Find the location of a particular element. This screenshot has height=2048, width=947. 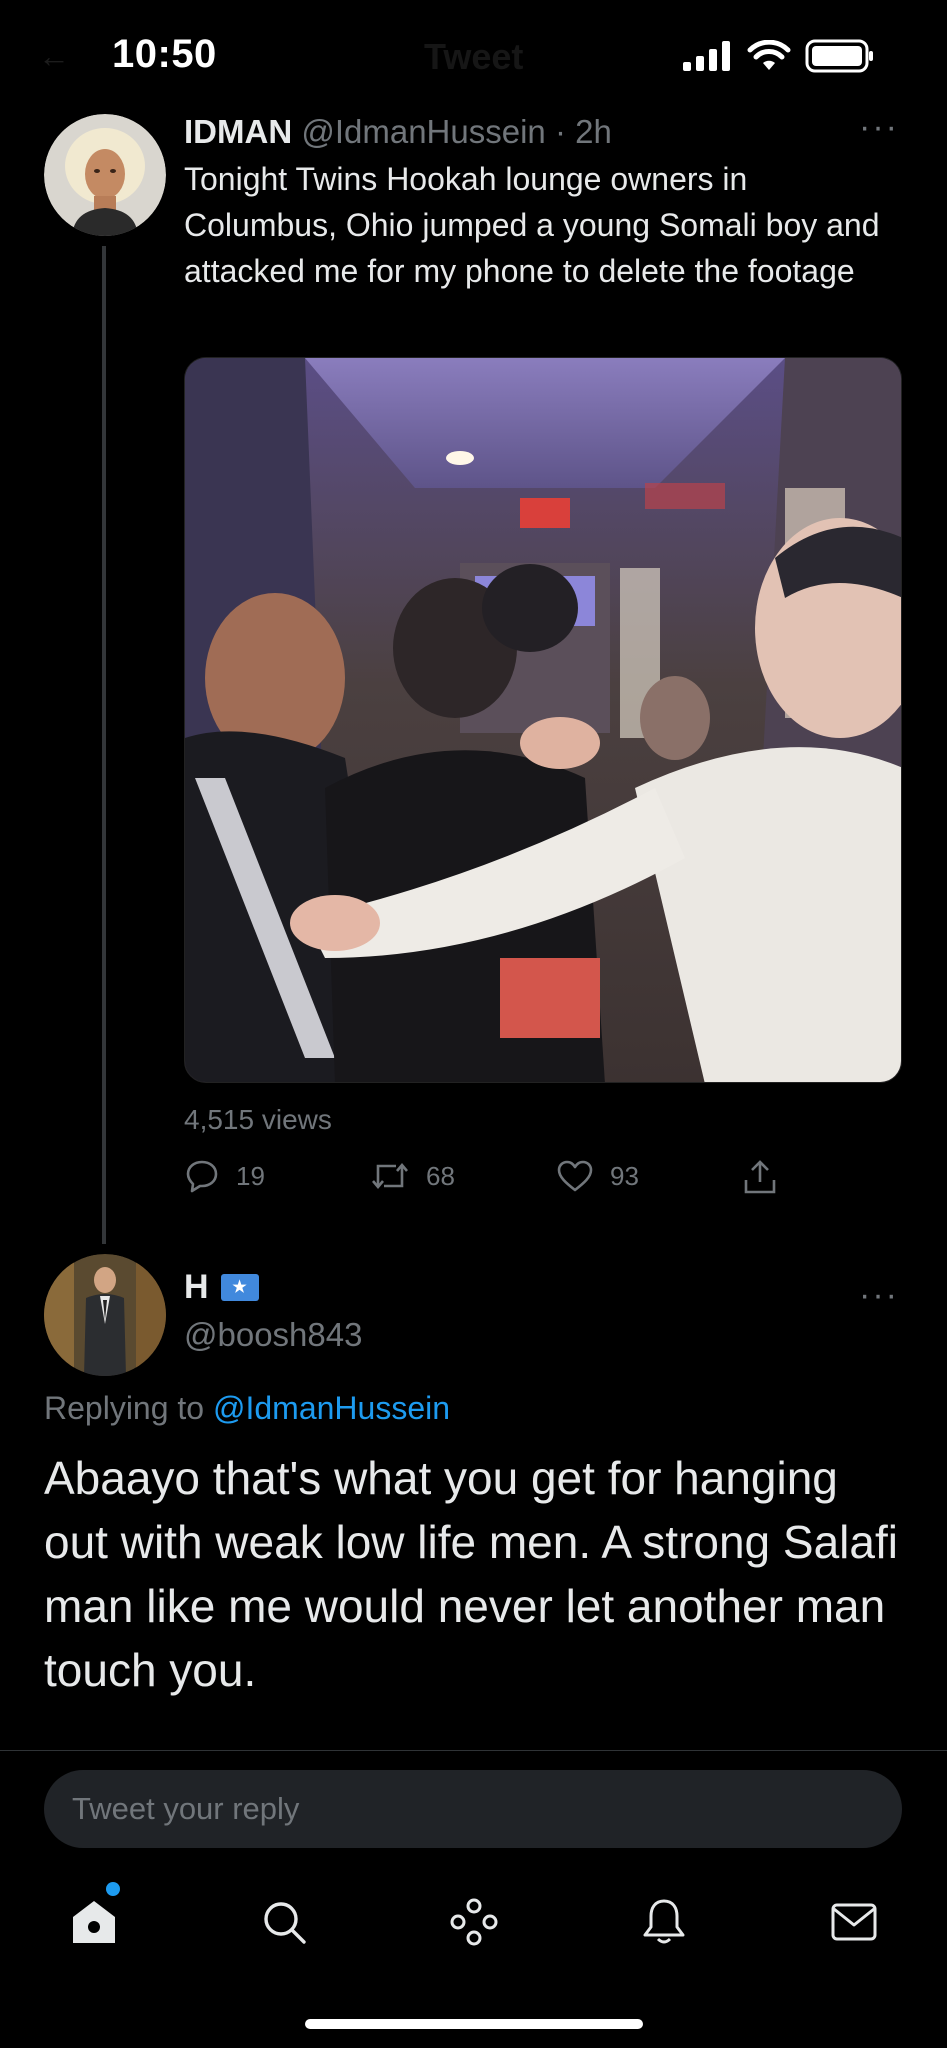

back-arrow-icon: ← is located at coordinates (54, 56).